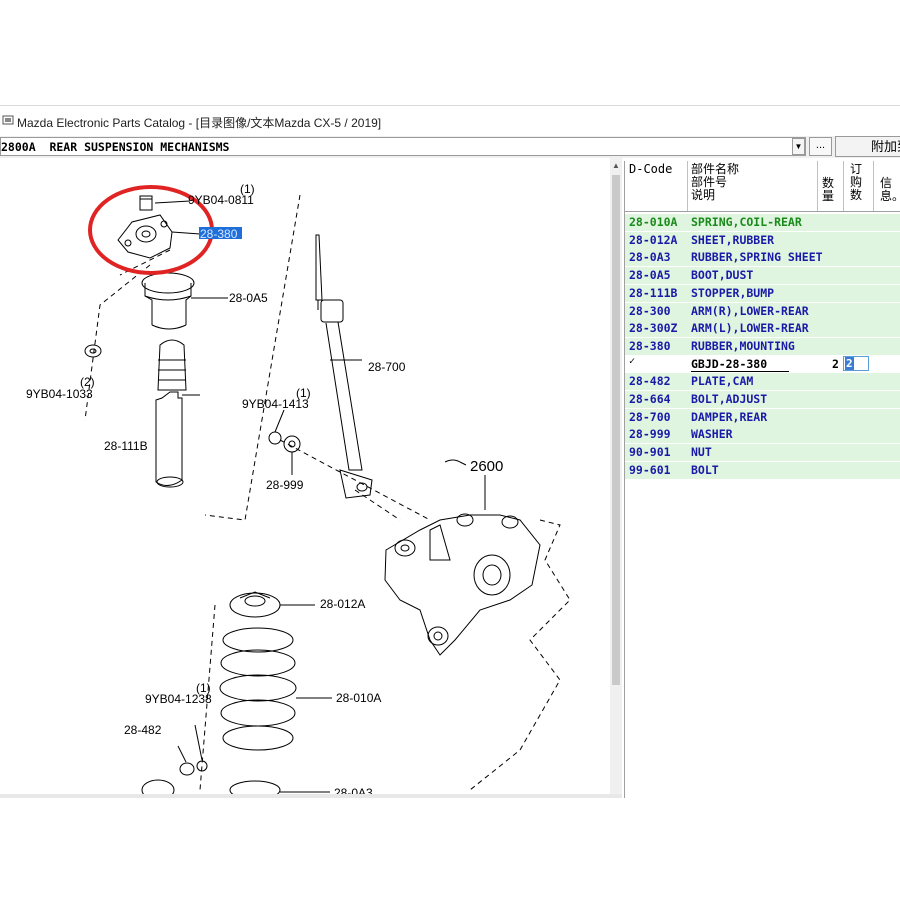  I want to click on callout-9yb04-1413: 9YB04-1413, so click(275, 404).